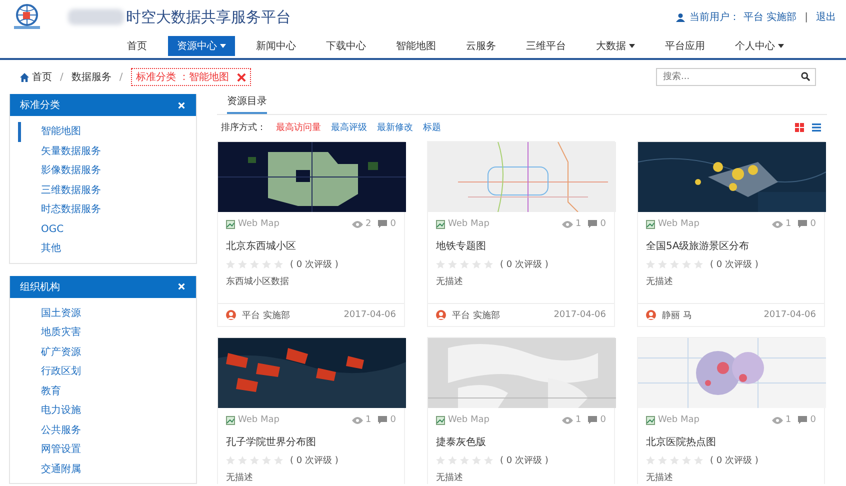 The height and width of the screenshot is (486, 846). Describe the element at coordinates (107, 430) in the screenshot. I see `sidebar-item: 公共服务` at that location.